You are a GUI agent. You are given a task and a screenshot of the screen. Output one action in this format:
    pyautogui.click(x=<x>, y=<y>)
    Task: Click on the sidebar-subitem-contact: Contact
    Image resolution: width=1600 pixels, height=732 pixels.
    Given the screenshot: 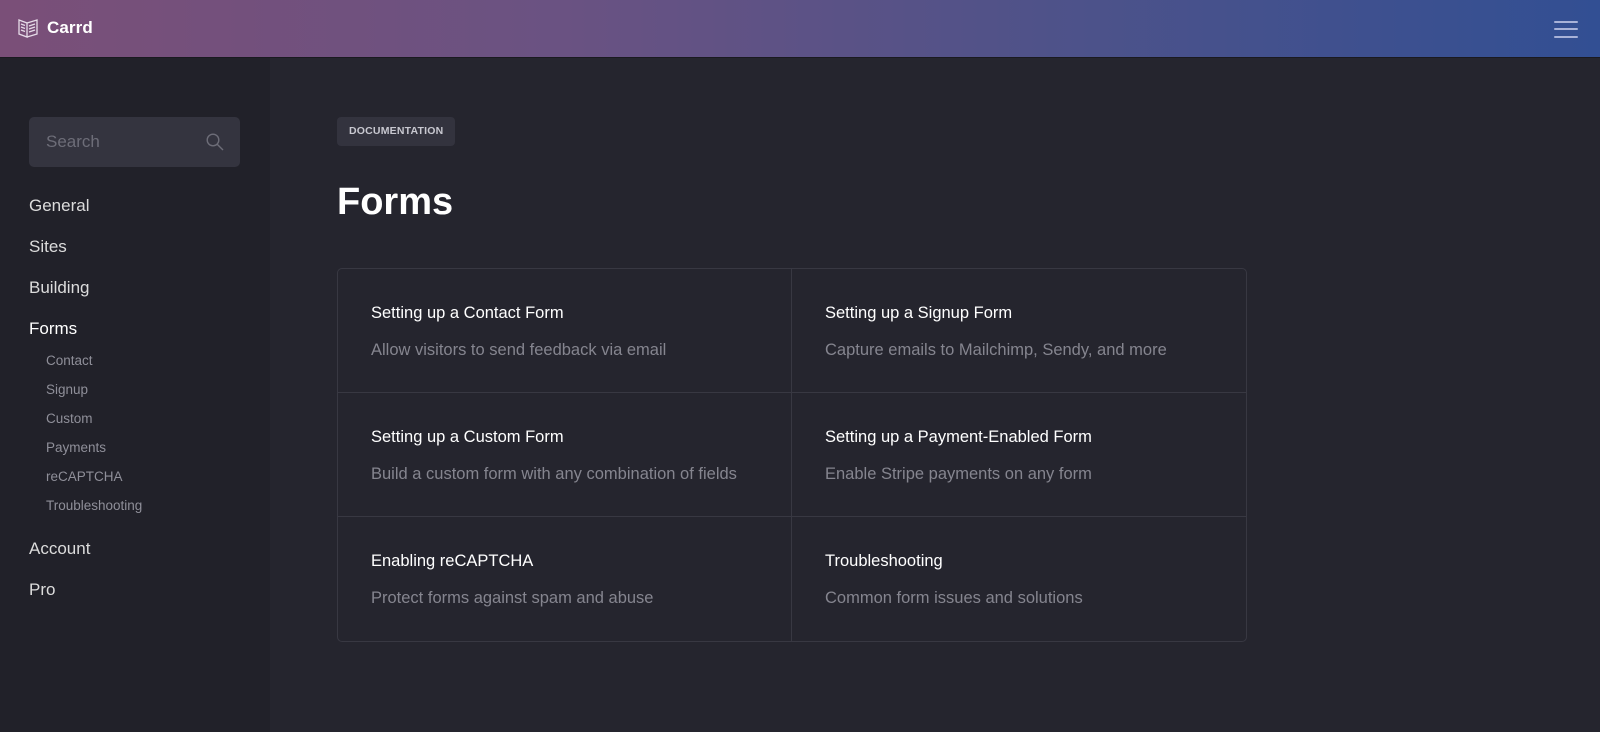 What is the action you would take?
    pyautogui.click(x=85, y=366)
    